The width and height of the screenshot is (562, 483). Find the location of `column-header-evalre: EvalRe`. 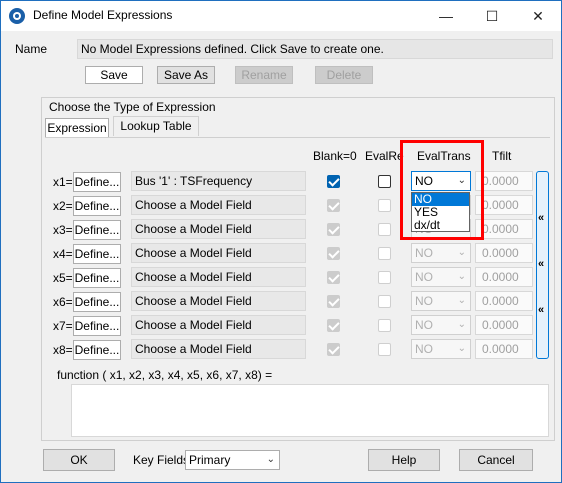

column-header-evalre: EvalRe is located at coordinates (384, 156).